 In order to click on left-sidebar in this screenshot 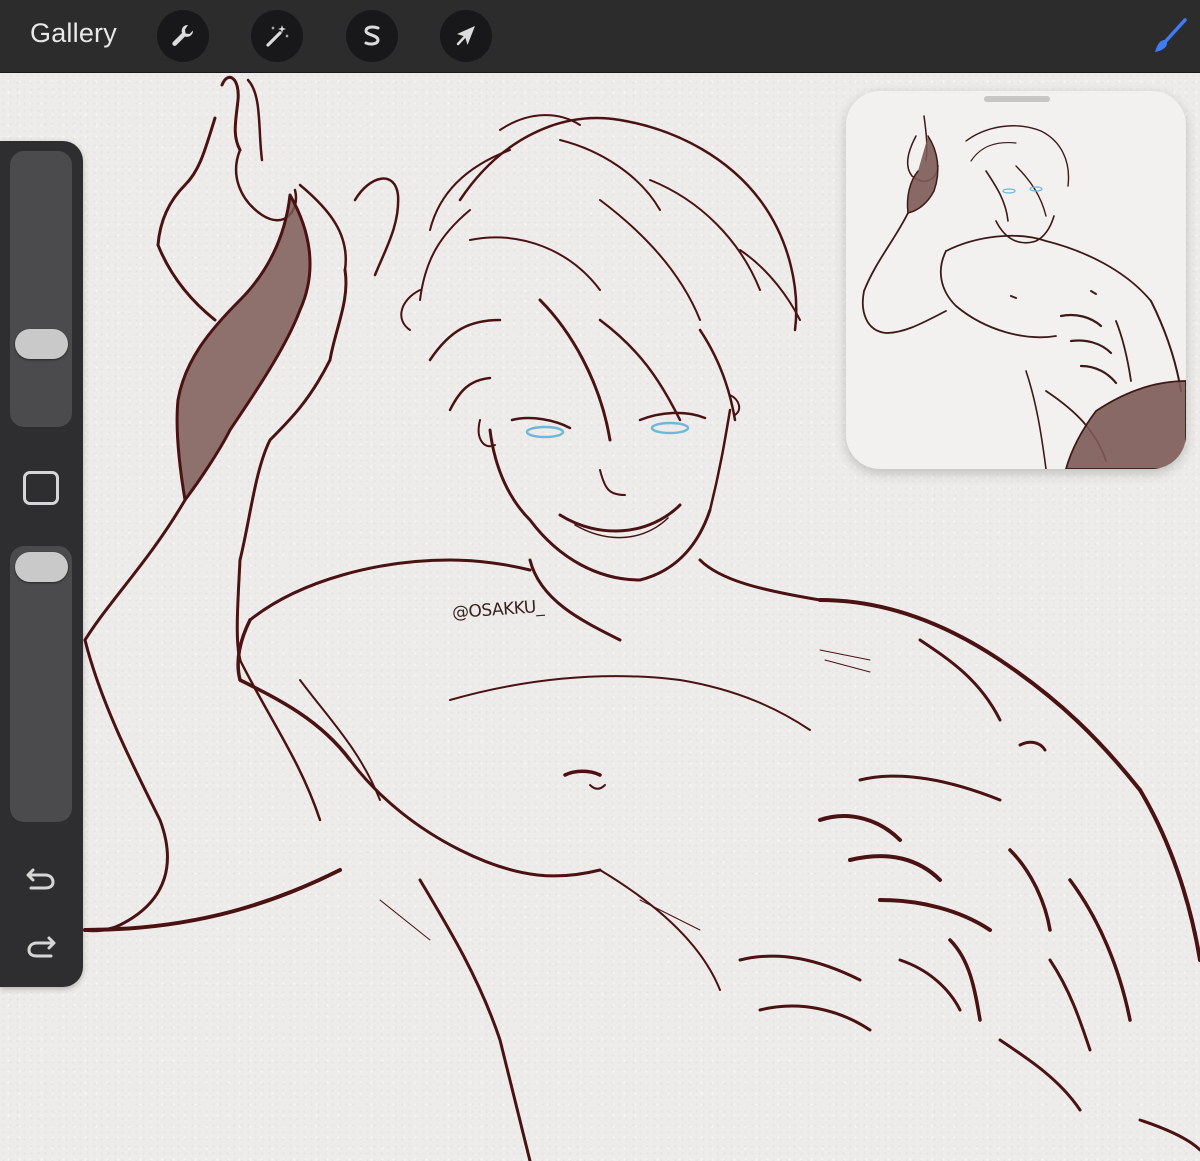, I will do `click(41, 564)`.